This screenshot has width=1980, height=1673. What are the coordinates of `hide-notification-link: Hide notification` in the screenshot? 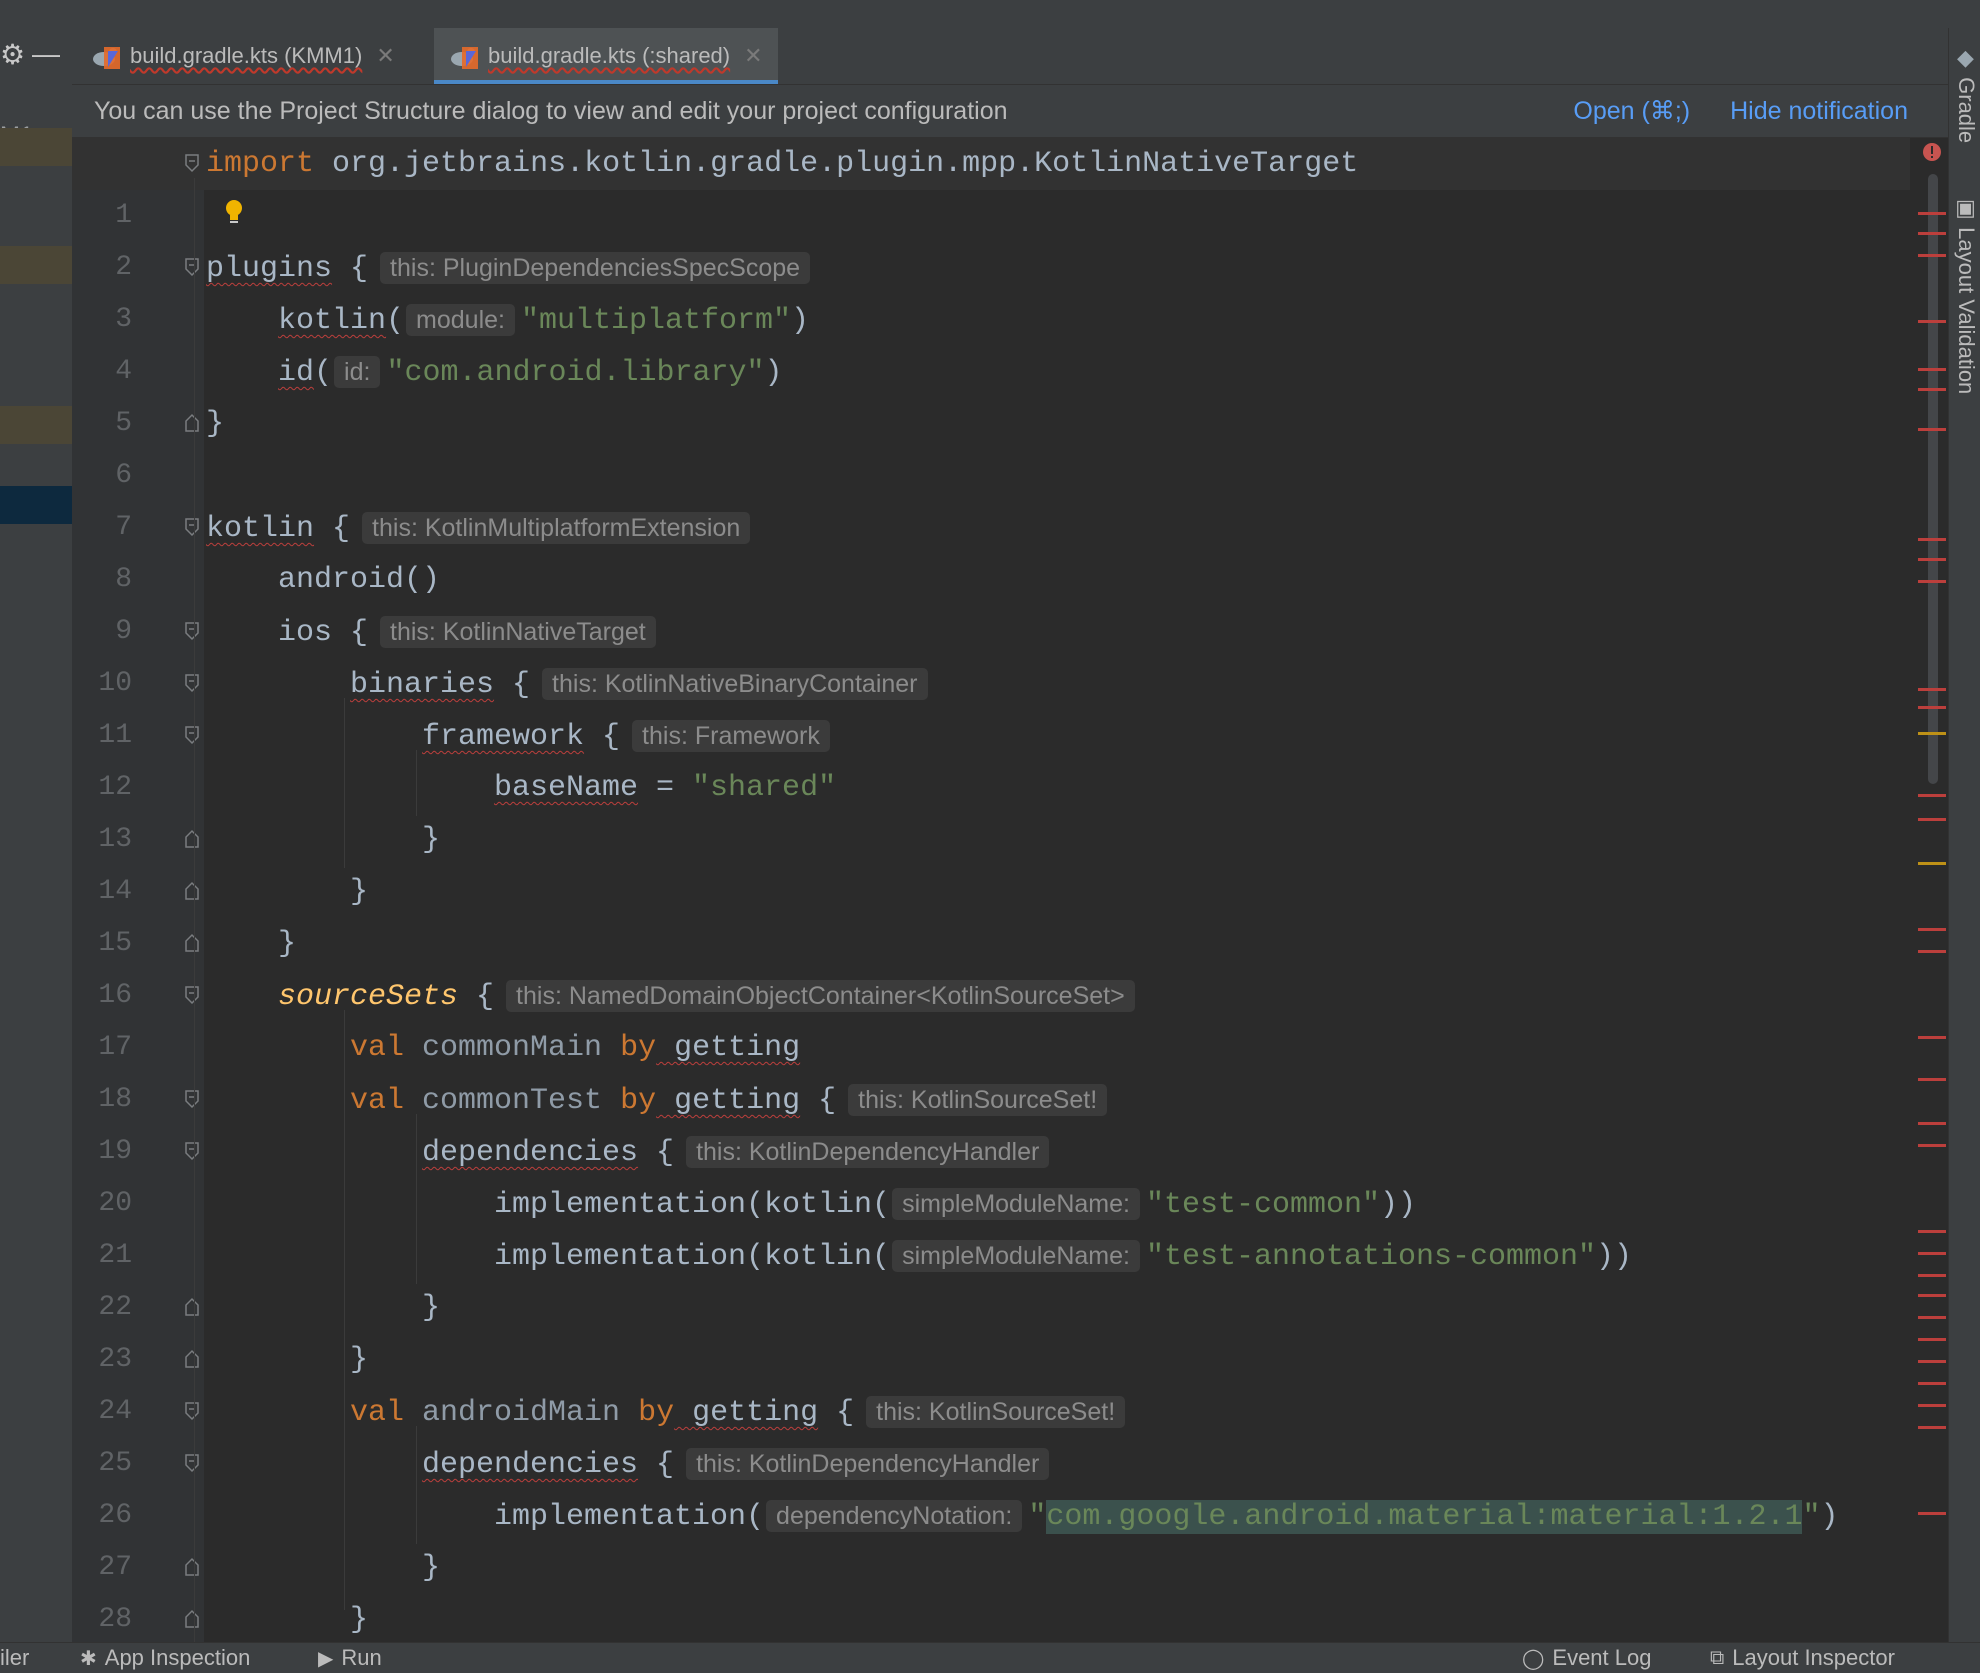 It's located at (1819, 111).